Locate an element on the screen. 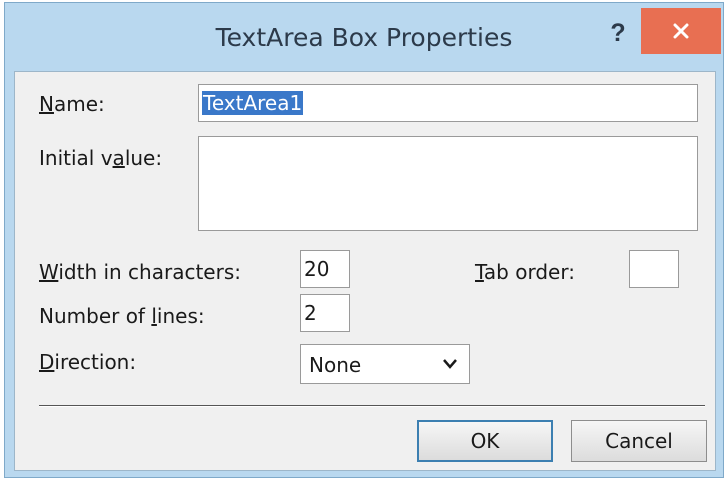 The height and width of the screenshot is (486, 728). cancel-button: Cancel is located at coordinates (639, 441).